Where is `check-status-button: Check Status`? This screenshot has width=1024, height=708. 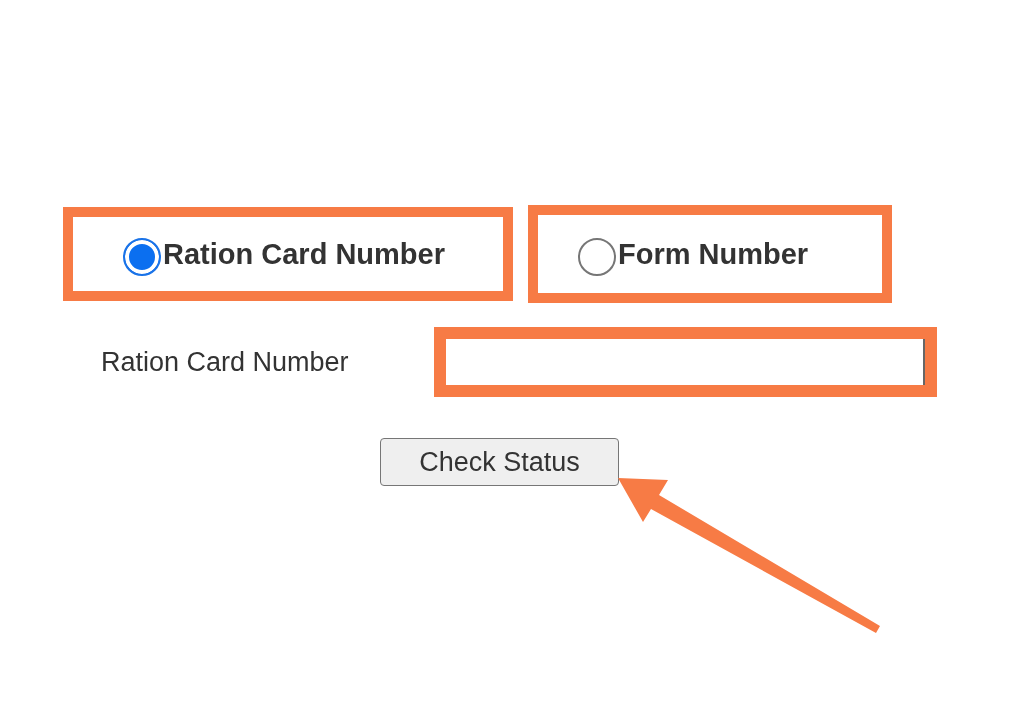
check-status-button: Check Status is located at coordinates (499, 462).